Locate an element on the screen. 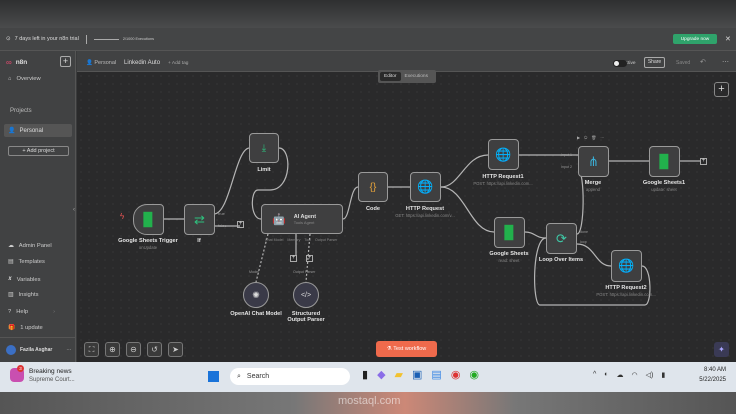 The height and width of the screenshot is (414, 736). sidebar-item-insights: ▥ Insights is located at coordinates (23, 295).